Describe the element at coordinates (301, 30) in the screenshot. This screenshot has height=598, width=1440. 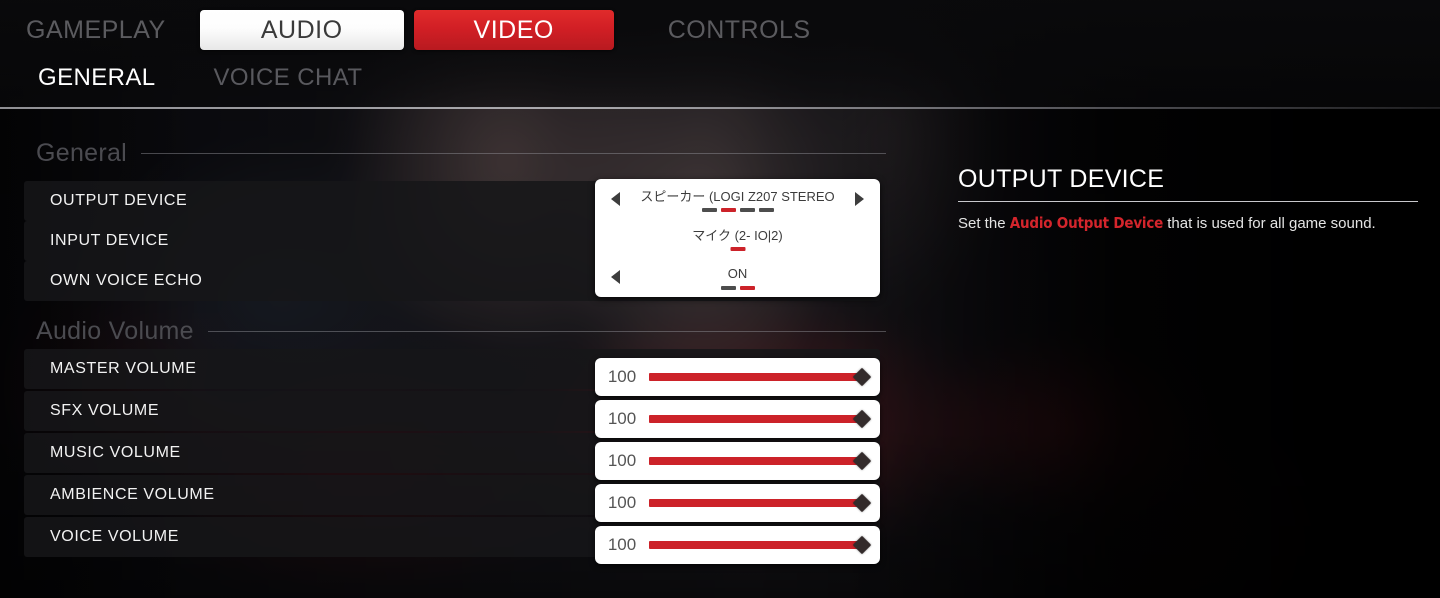
I see `tab-audio: AUDIO` at that location.